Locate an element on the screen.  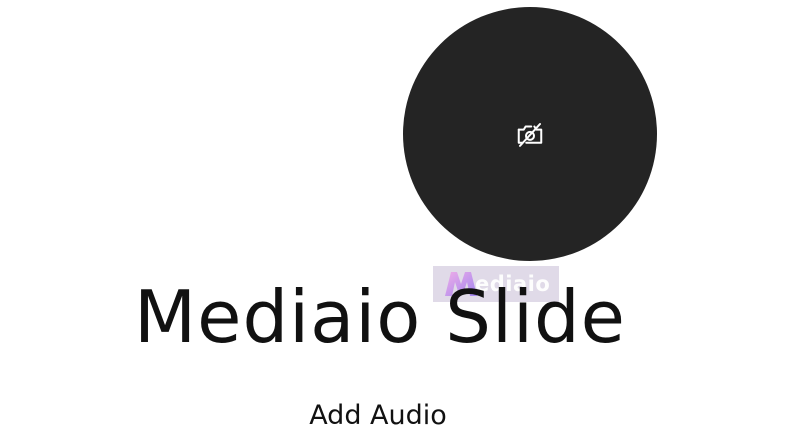
add-audio-button: Add Audio is located at coordinates (378, 415).